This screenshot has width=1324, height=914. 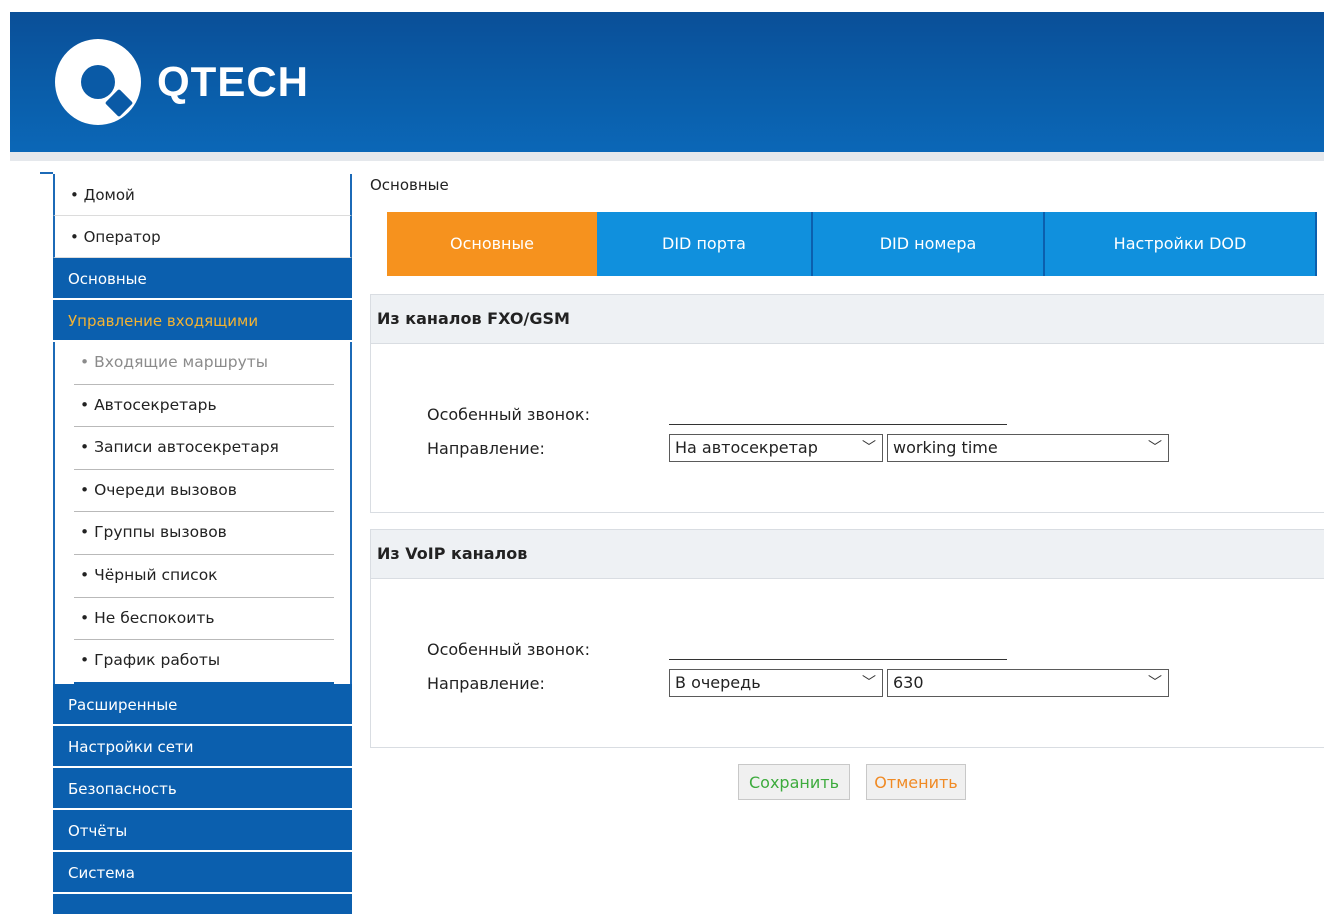 I want to click on direction-type-value: В очередь, so click(x=718, y=682).